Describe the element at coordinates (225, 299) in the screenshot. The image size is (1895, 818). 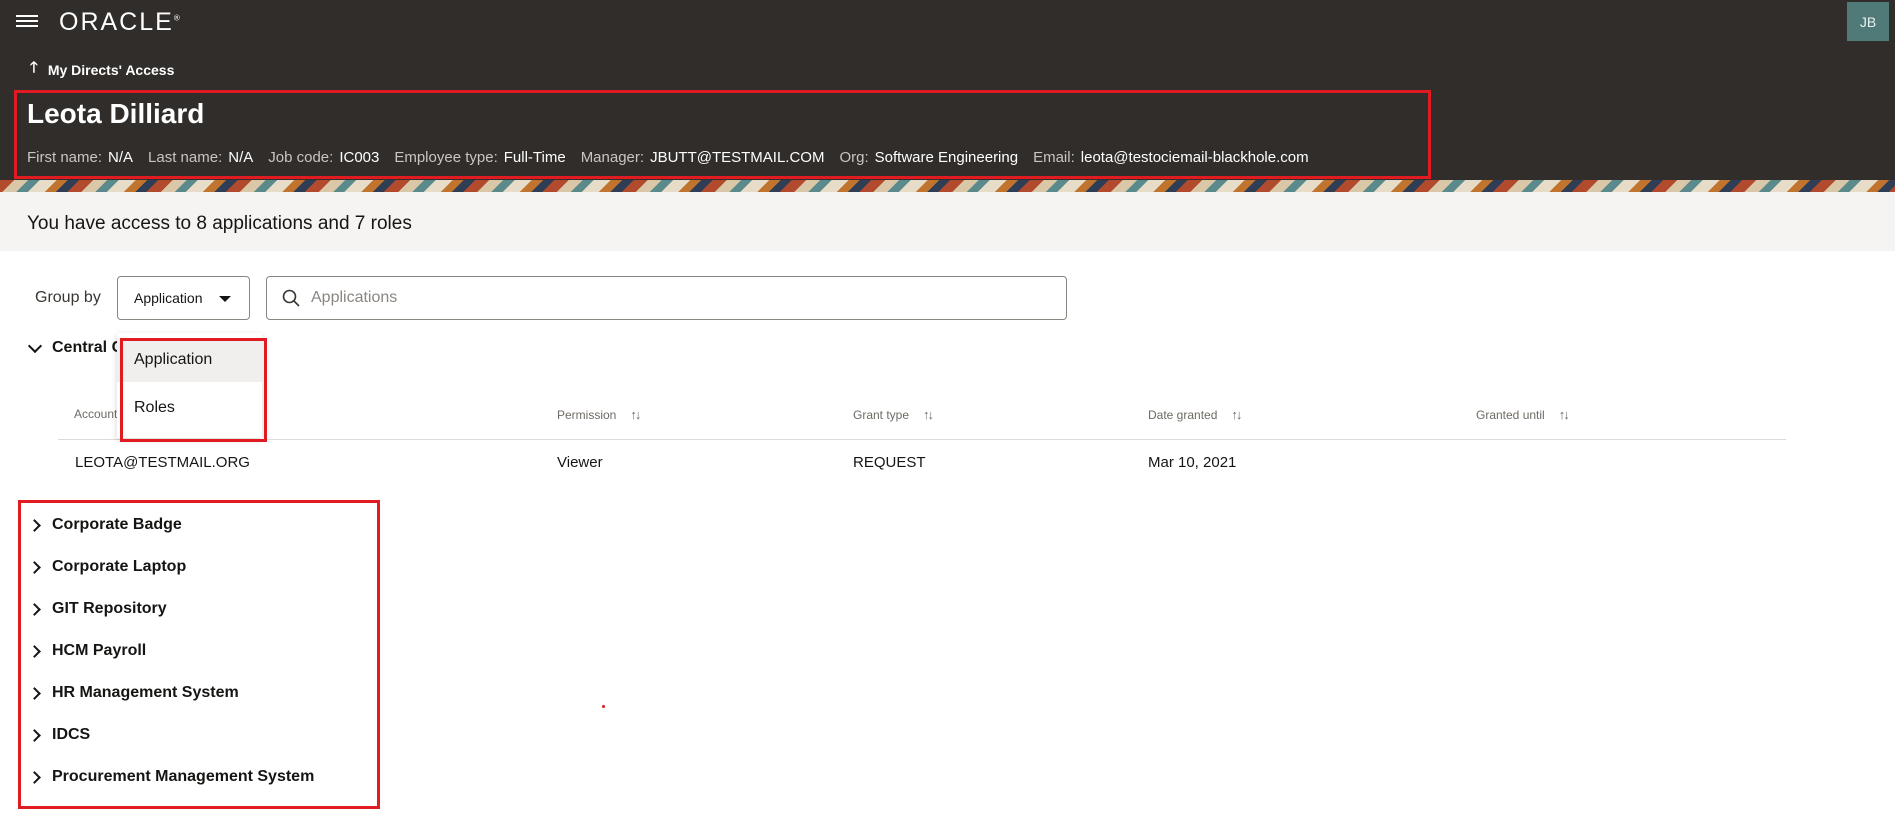
I see `caret-down-icon` at that location.